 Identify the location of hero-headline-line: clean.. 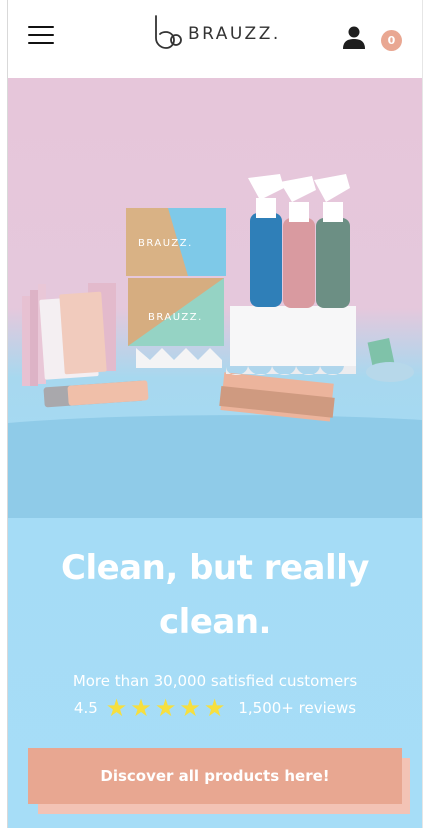
(215, 622).